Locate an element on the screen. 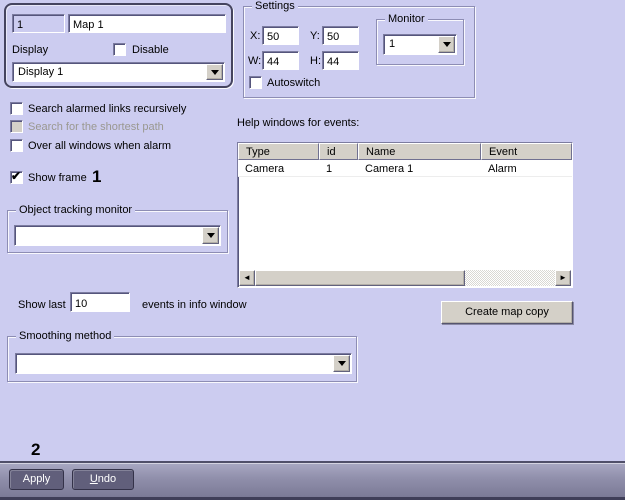  map-name-field is located at coordinates (147, 23).